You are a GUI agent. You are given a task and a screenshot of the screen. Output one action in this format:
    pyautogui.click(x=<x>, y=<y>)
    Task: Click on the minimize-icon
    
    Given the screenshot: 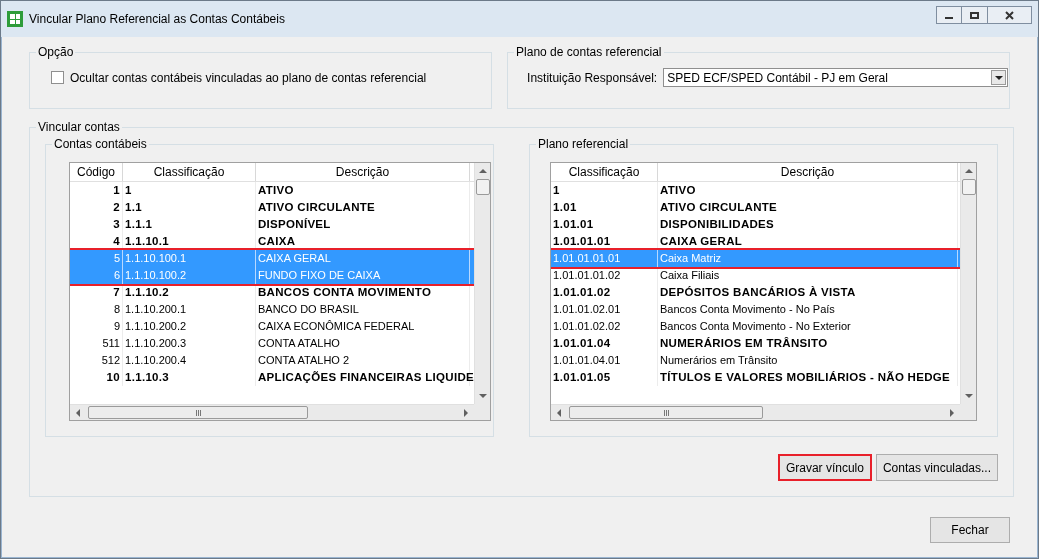 What is the action you would take?
    pyautogui.click(x=949, y=17)
    